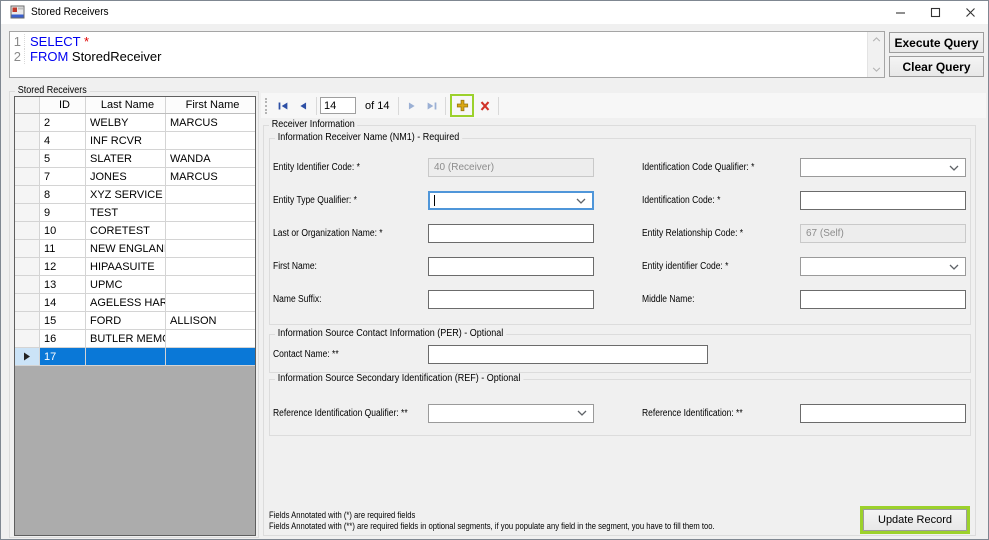 Image resolution: width=989 pixels, height=540 pixels. I want to click on maximize-button, so click(935, 12).